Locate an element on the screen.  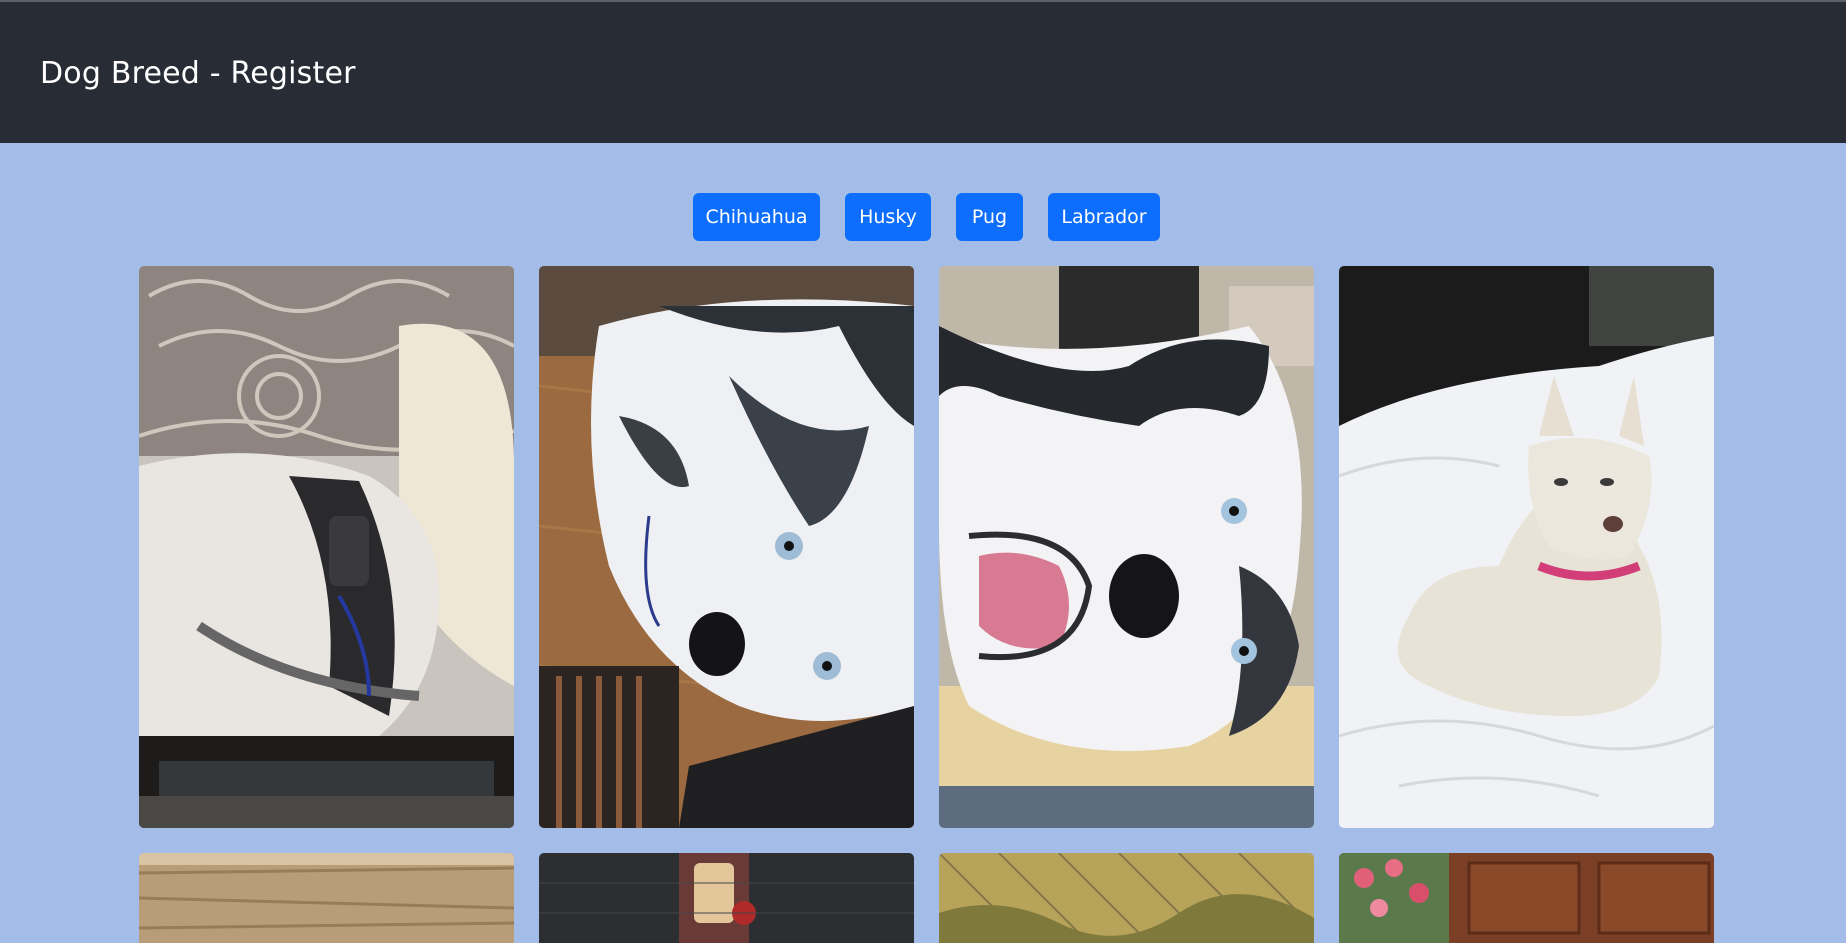
breed-button-husky: Husky is located at coordinates (888, 217).